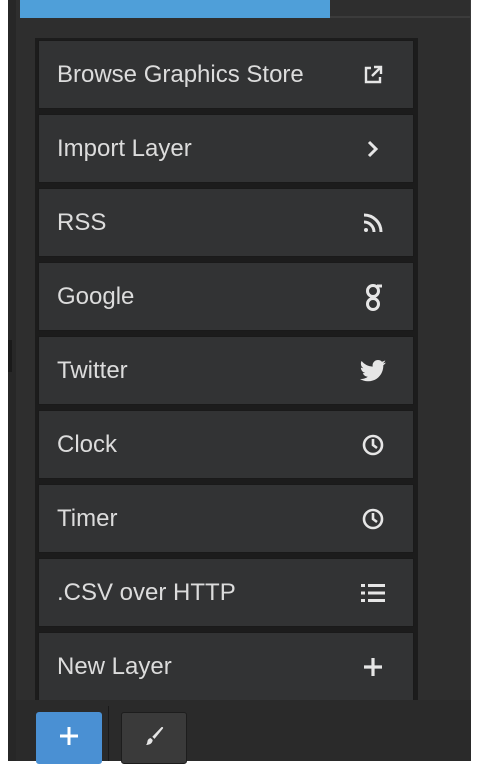  Describe the element at coordinates (226, 296) in the screenshot. I see `menu-item-google: Google` at that location.